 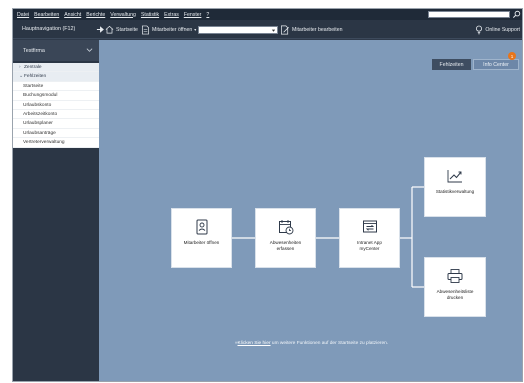 What do you see at coordinates (317, 29) in the screenshot?
I see `mitarbeiter-bearbeiten-label: Mitarbeiter bearbeiten` at bounding box center [317, 29].